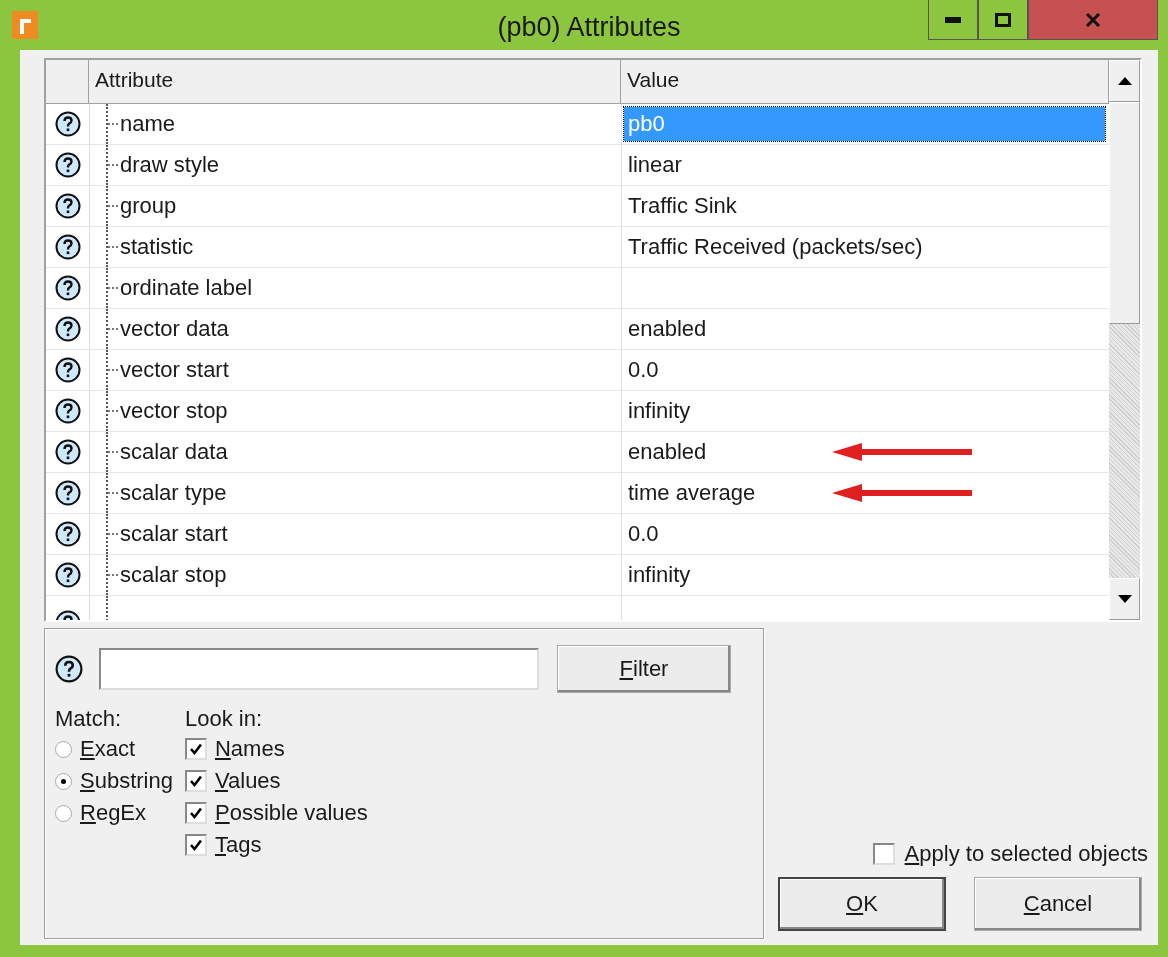  I want to click on app-icon, so click(25, 25).